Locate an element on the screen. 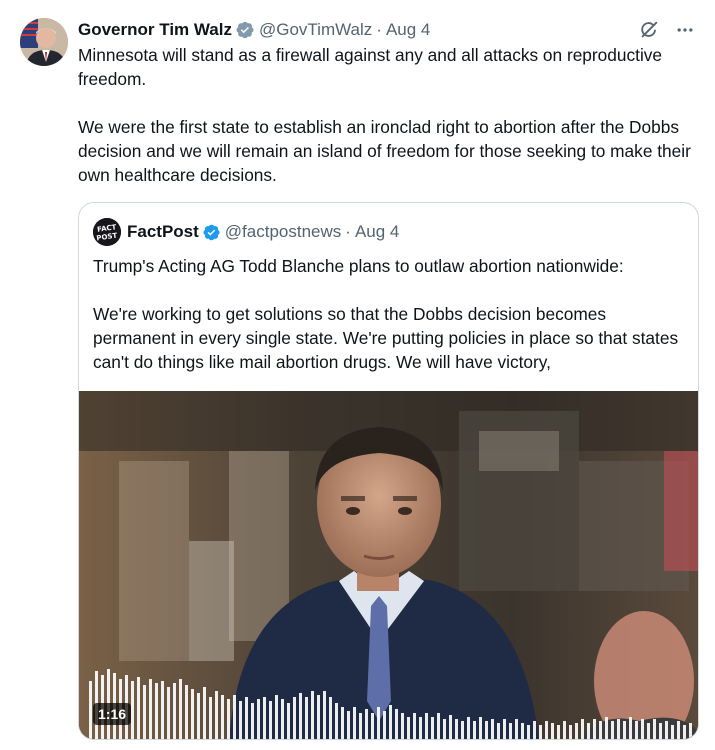 Image resolution: width=715 pixels, height=750 pixels. grok-icon is located at coordinates (649, 30).